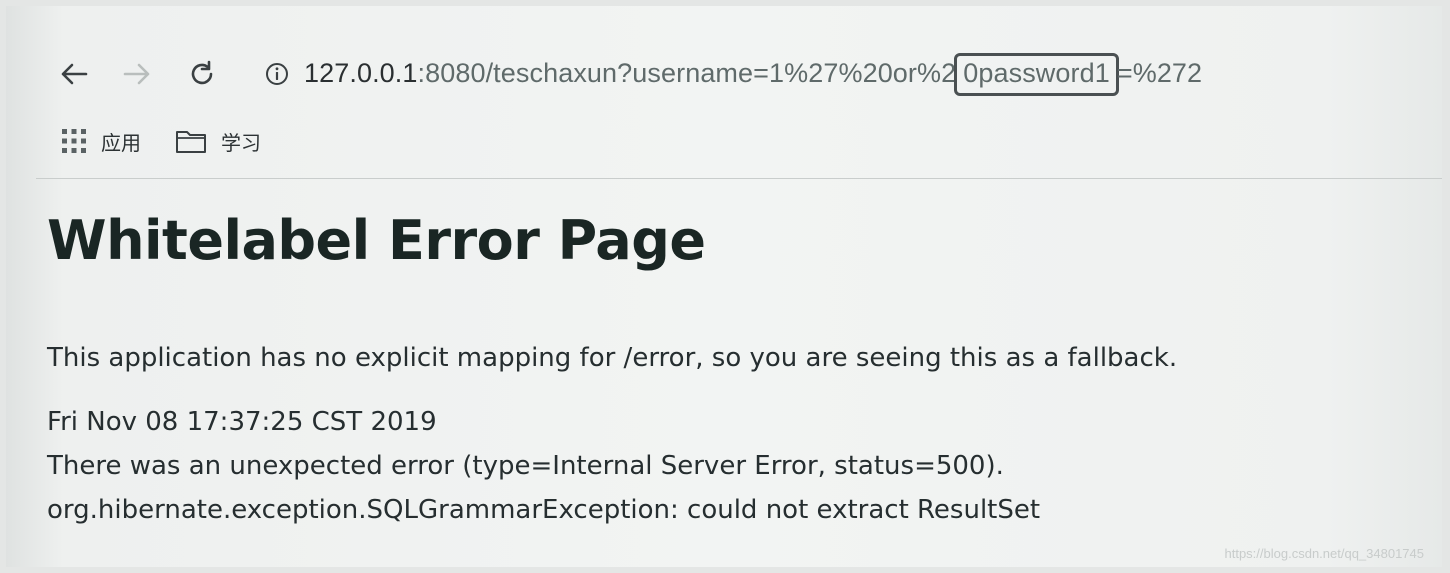 The width and height of the screenshot is (1450, 573). What do you see at coordinates (1036, 74) in the screenshot?
I see `url-highlight-box: 0password1` at bounding box center [1036, 74].